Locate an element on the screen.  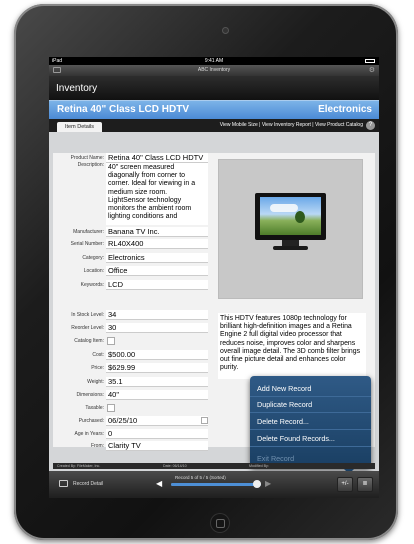
price-field: $629.99 is located at coordinates (157, 368).